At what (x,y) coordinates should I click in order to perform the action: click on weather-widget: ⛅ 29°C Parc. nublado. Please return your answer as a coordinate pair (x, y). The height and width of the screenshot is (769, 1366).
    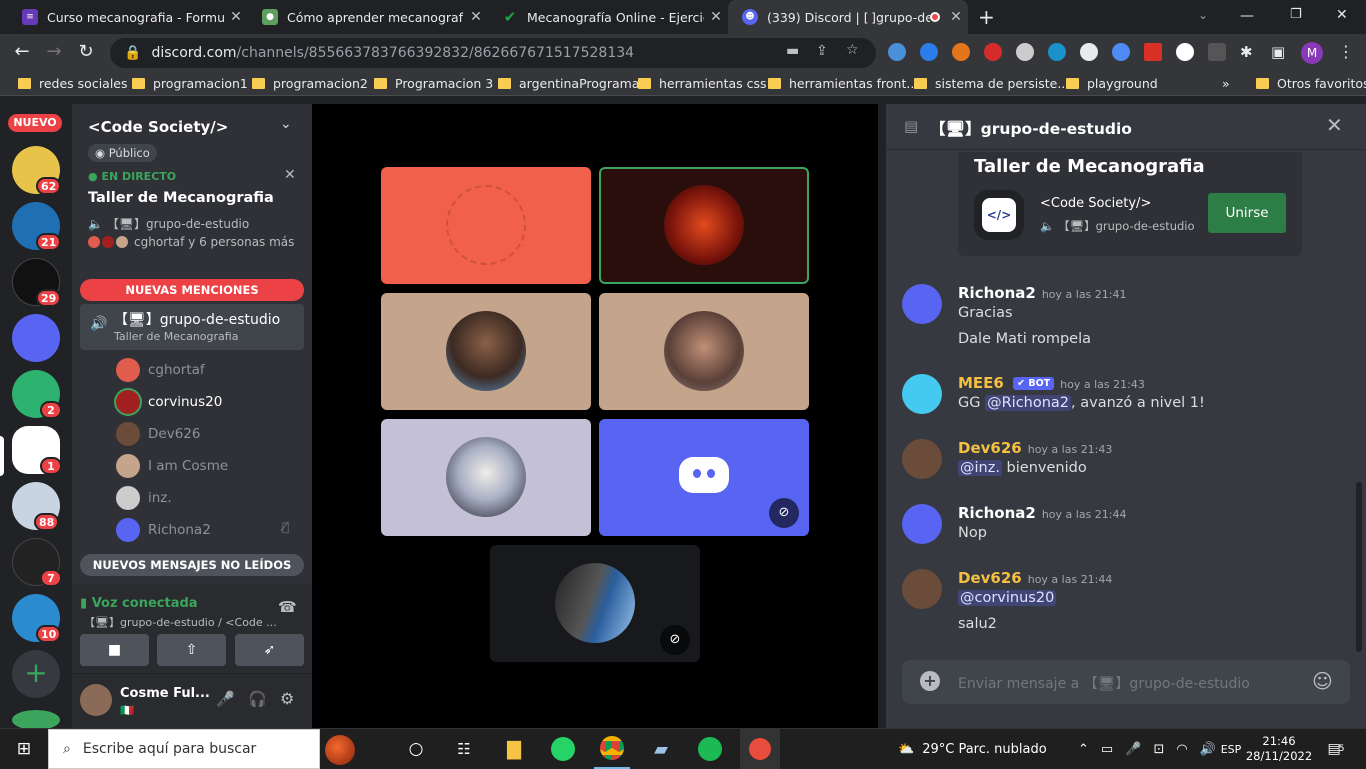
    Looking at the image, I should click on (978, 749).